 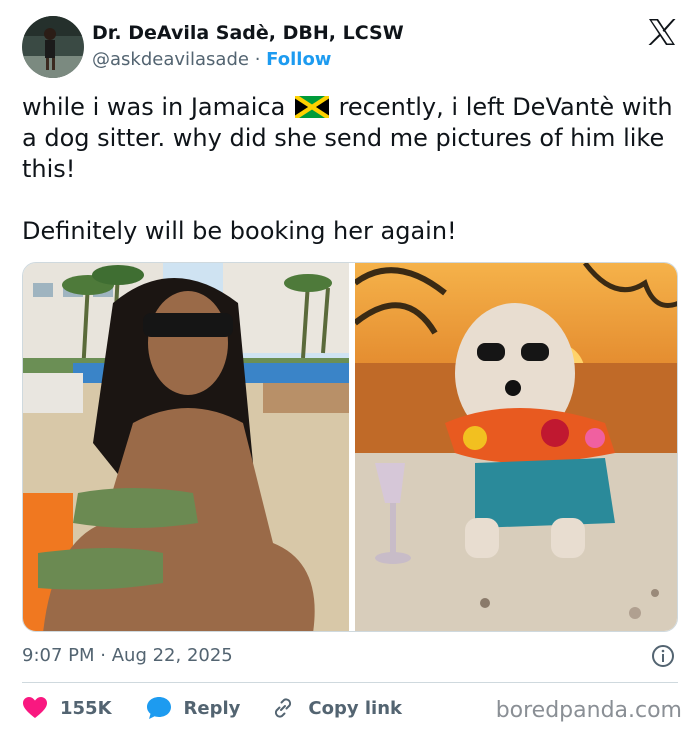 What do you see at coordinates (154, 107) in the screenshot?
I see `tweet-text-part1: while i was in Jamaica` at bounding box center [154, 107].